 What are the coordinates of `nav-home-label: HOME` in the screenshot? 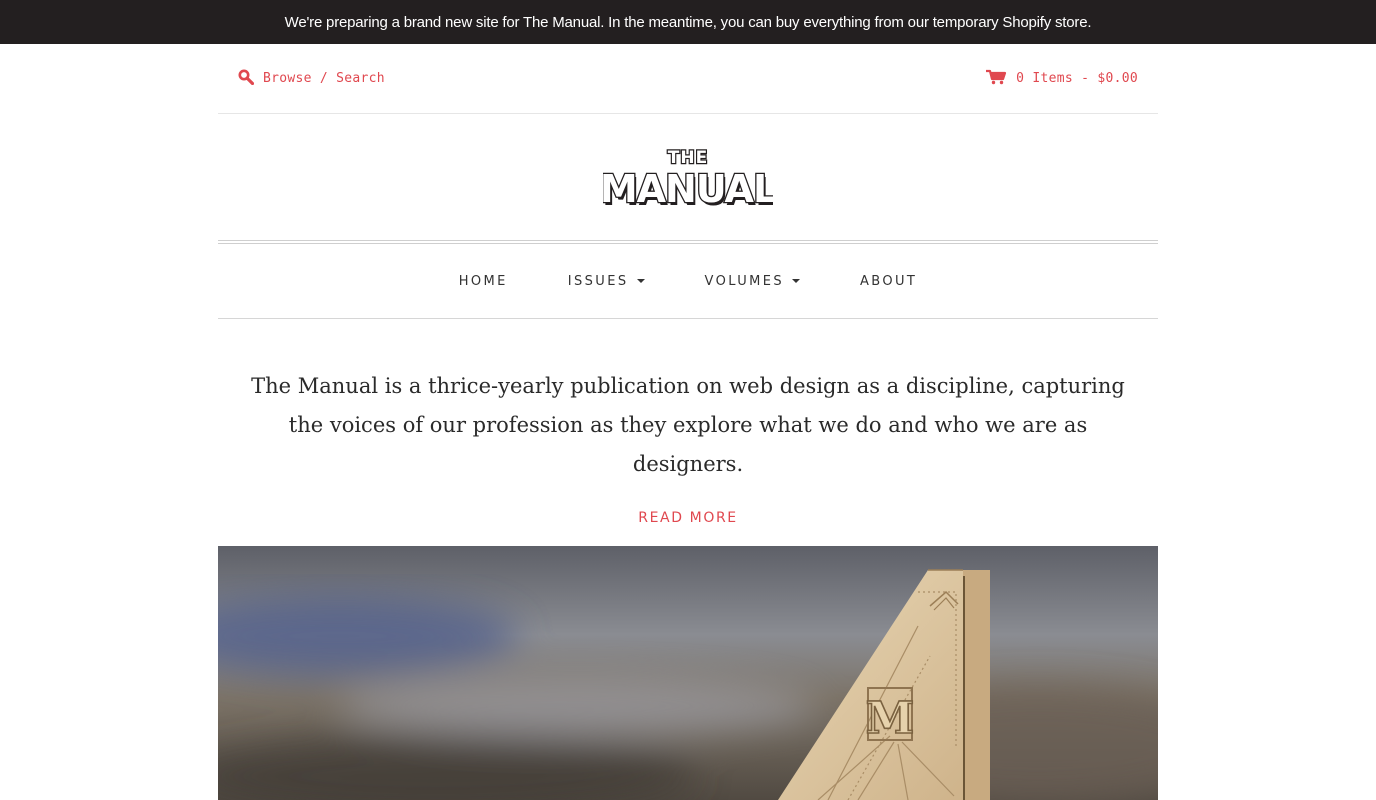 It's located at (483, 281).